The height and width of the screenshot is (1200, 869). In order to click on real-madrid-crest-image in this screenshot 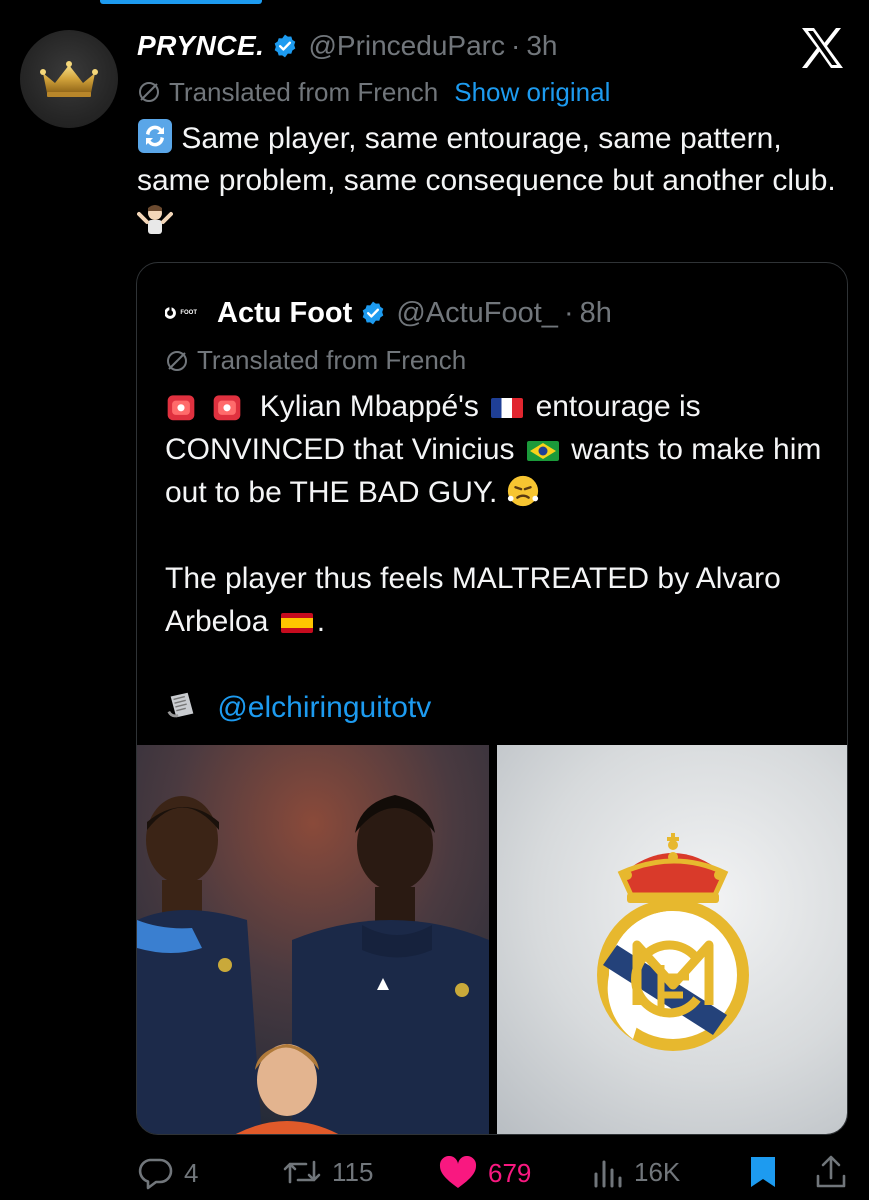, I will do `click(672, 939)`.